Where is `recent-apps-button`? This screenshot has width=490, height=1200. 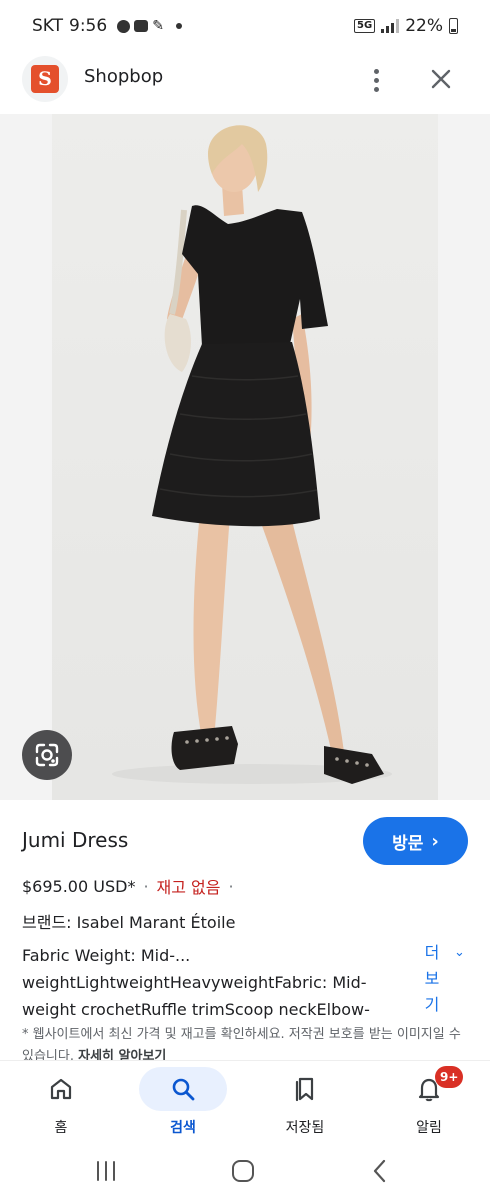 recent-apps-button is located at coordinates (106, 1171).